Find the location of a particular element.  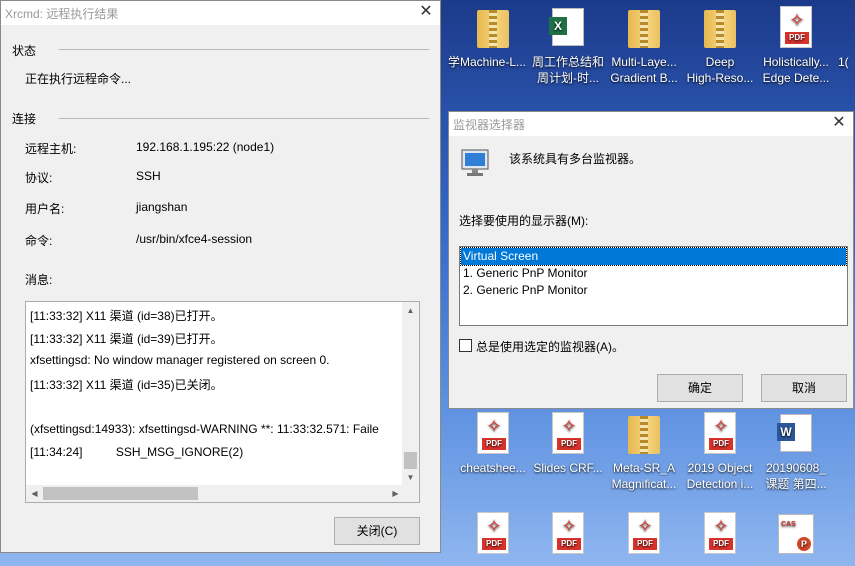

cancel-button: 取消 is located at coordinates (804, 388).